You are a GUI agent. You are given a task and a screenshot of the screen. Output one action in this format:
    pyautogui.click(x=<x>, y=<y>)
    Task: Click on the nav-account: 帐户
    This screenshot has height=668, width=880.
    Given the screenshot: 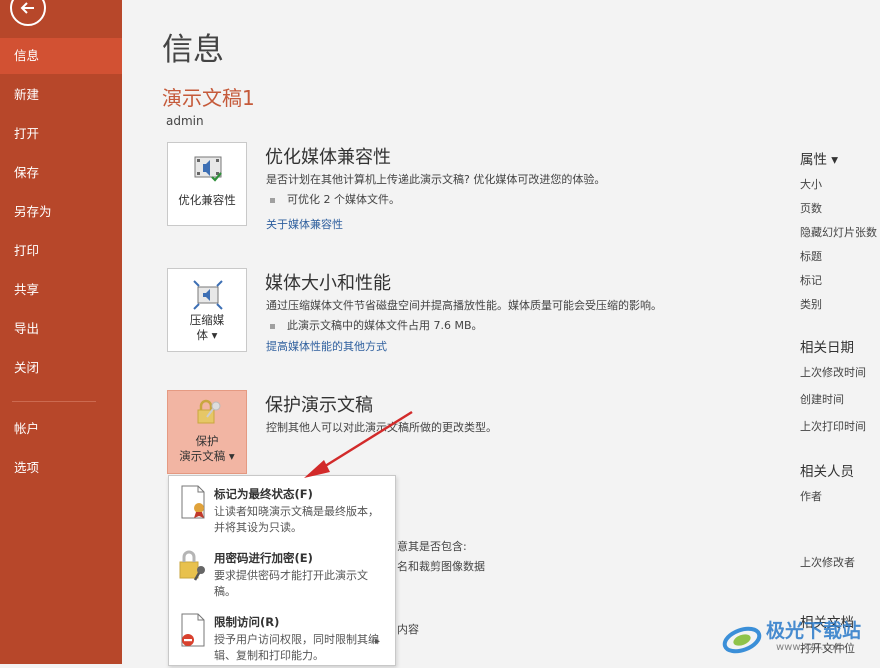 What is the action you would take?
    pyautogui.click(x=61, y=429)
    